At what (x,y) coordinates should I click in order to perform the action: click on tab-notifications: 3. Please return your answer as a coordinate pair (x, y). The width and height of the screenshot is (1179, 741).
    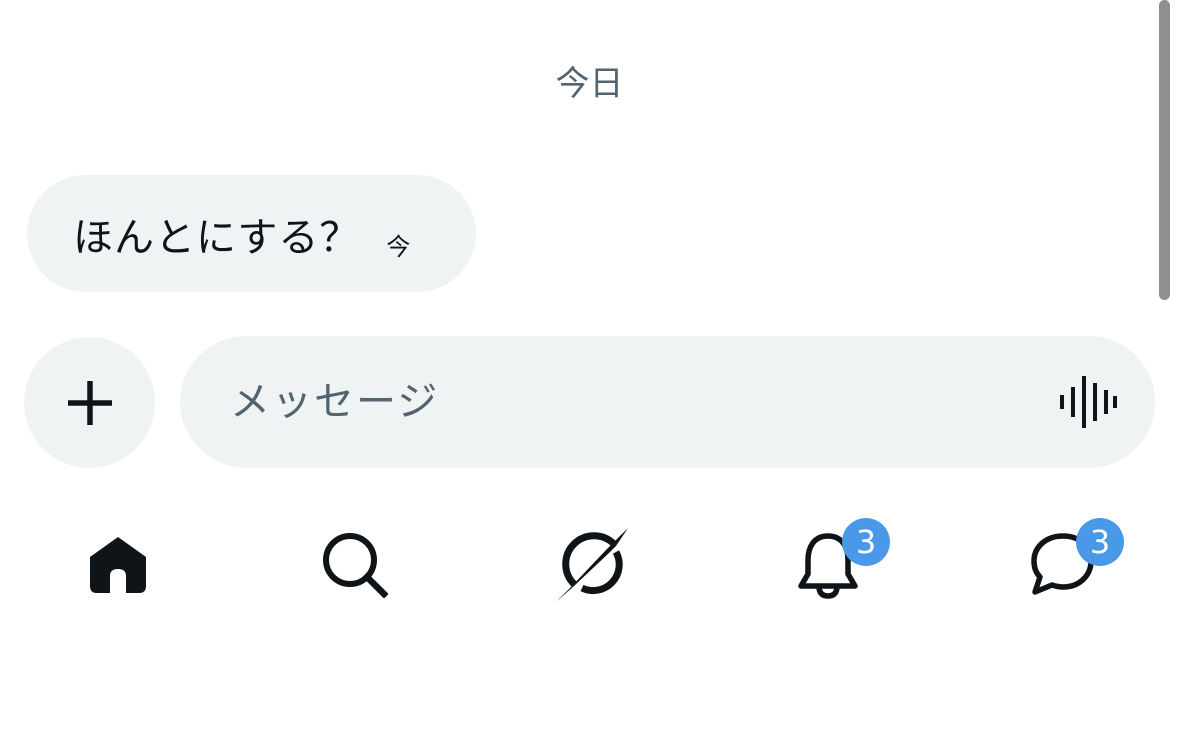
    Looking at the image, I should click on (828, 560).